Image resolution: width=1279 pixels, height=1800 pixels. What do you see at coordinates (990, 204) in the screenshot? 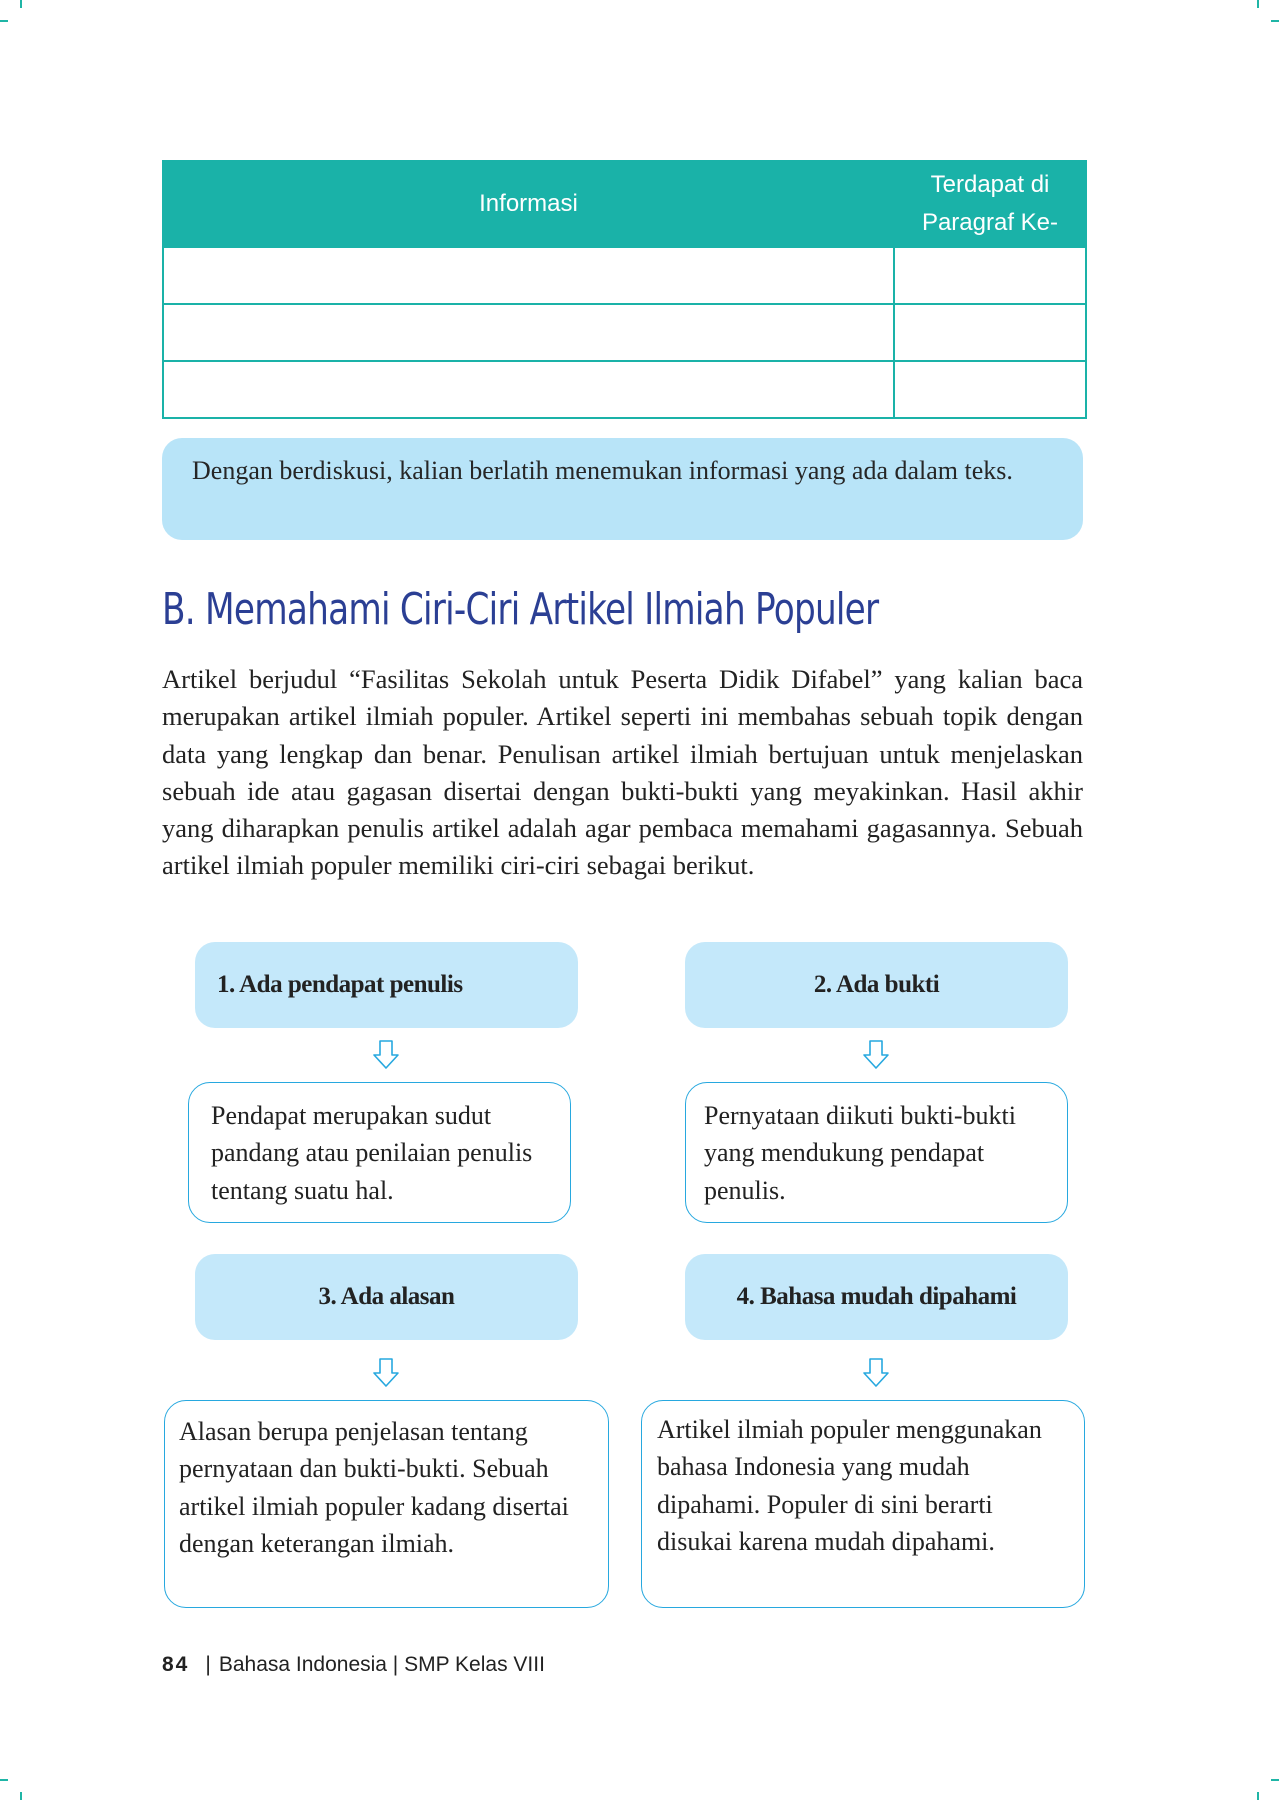
I see `header-paragraf: Terdapat di Paragraf Ke-` at bounding box center [990, 204].